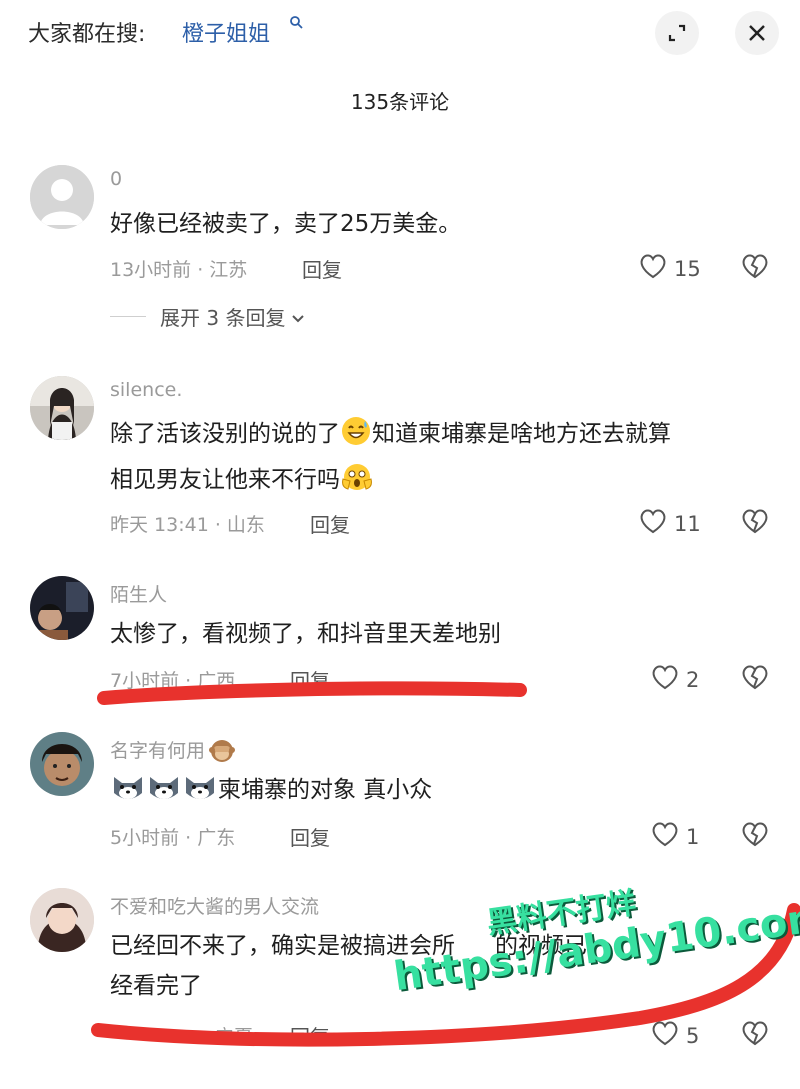  Describe the element at coordinates (442, 793) in the screenshot. I see `comment-text: 柬埔寨的对象 真小众` at that location.